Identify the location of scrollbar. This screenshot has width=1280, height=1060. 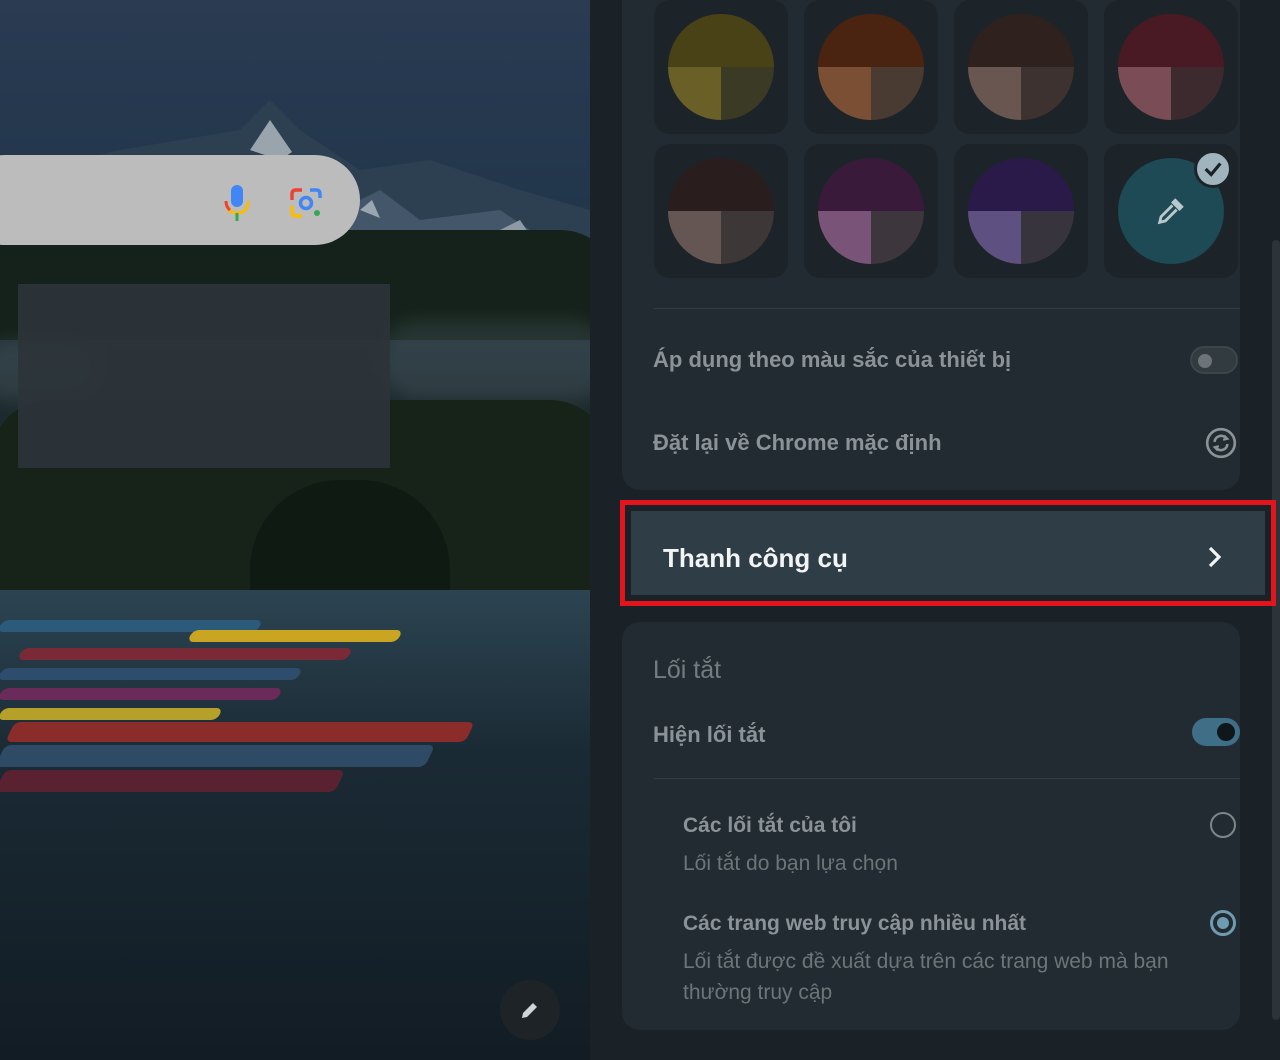
(1276, 630).